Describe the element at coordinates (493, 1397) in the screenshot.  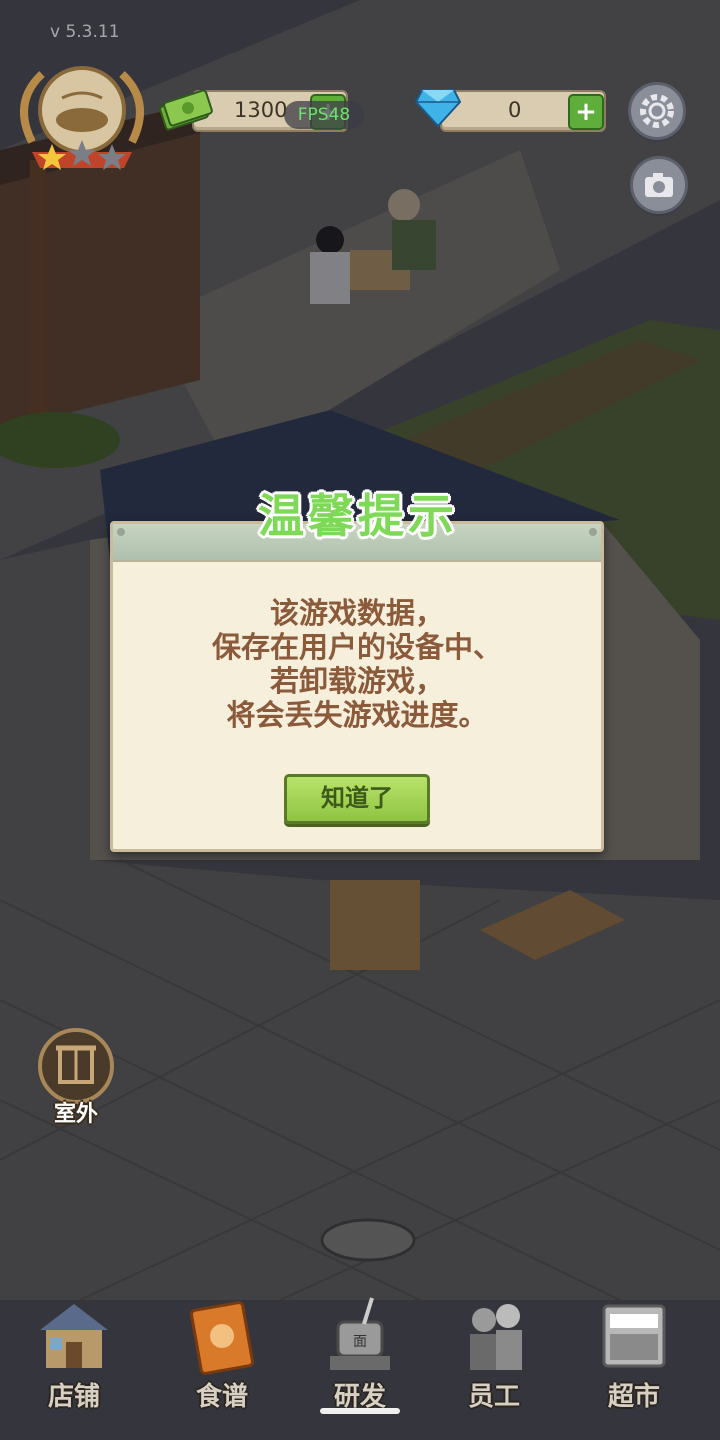
I see `nav-staff-label: 员工` at that location.